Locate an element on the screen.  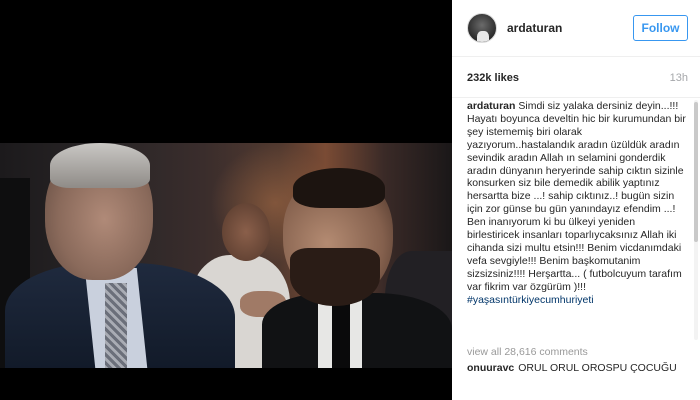
background-person-head is located at coordinates (246, 232).